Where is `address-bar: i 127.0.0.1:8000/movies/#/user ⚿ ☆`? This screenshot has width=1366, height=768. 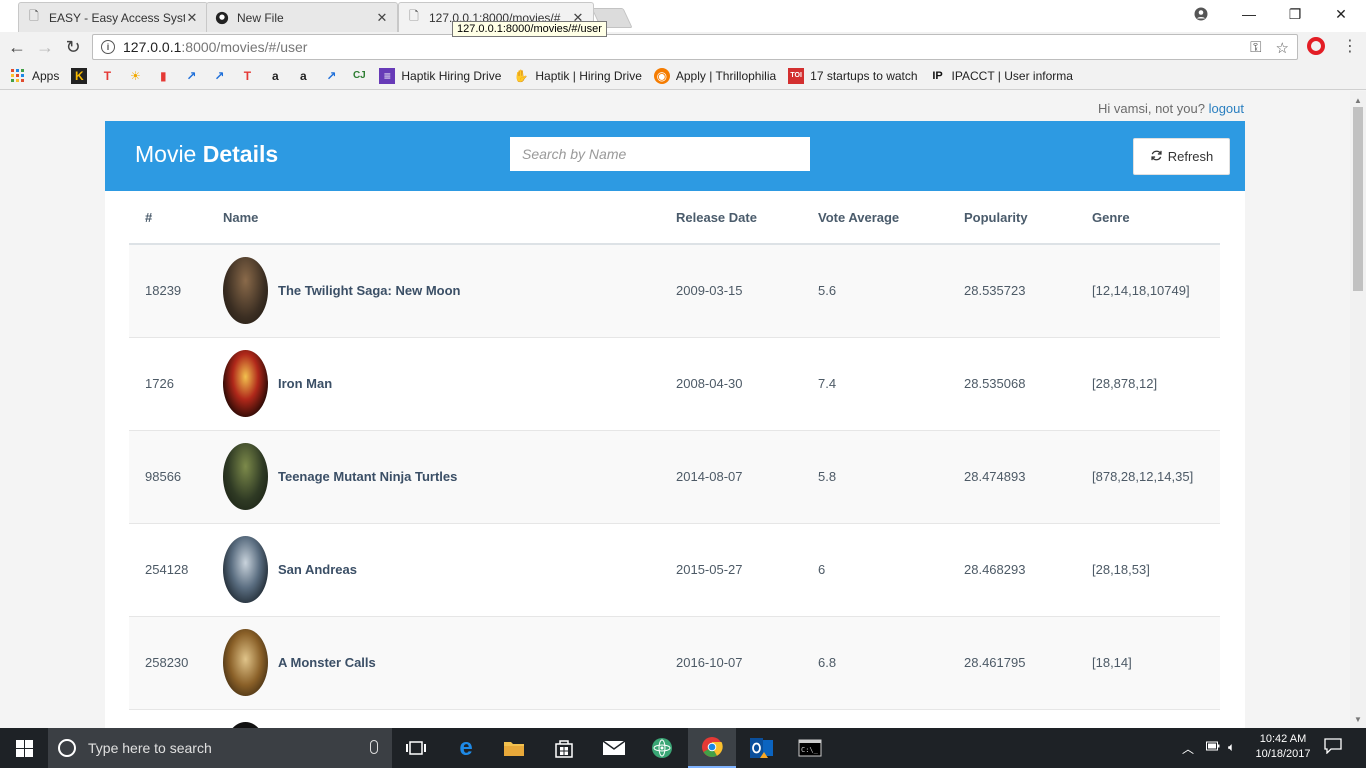
address-bar: i 127.0.0.1:8000/movies/#/user ⚿ ☆ is located at coordinates (695, 47).